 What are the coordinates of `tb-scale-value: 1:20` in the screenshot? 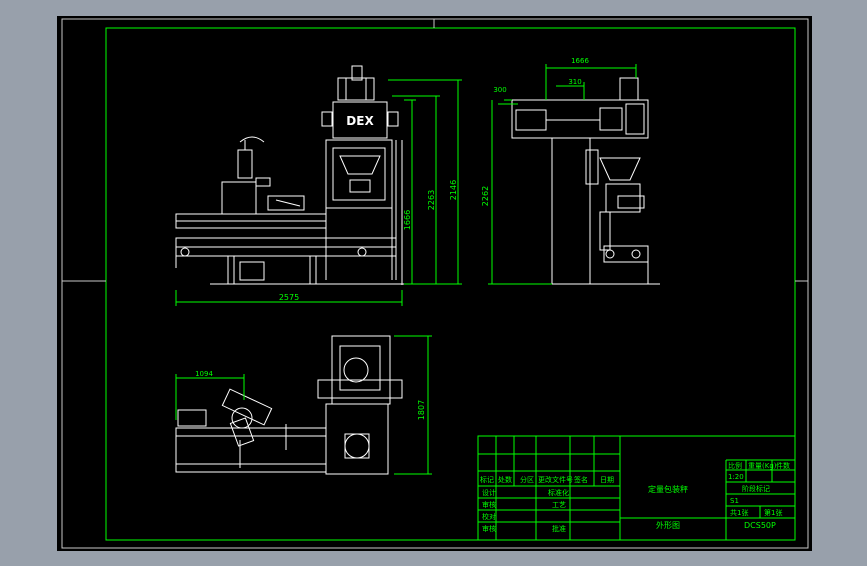 It's located at (736, 477).